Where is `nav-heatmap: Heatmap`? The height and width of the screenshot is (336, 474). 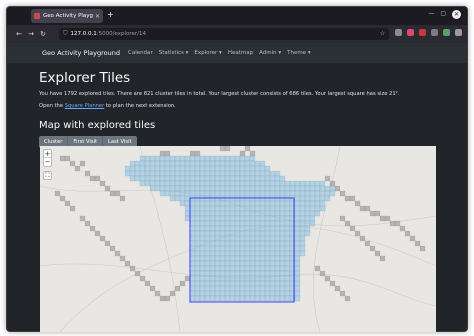
nav-heatmap: Heatmap is located at coordinates (240, 53).